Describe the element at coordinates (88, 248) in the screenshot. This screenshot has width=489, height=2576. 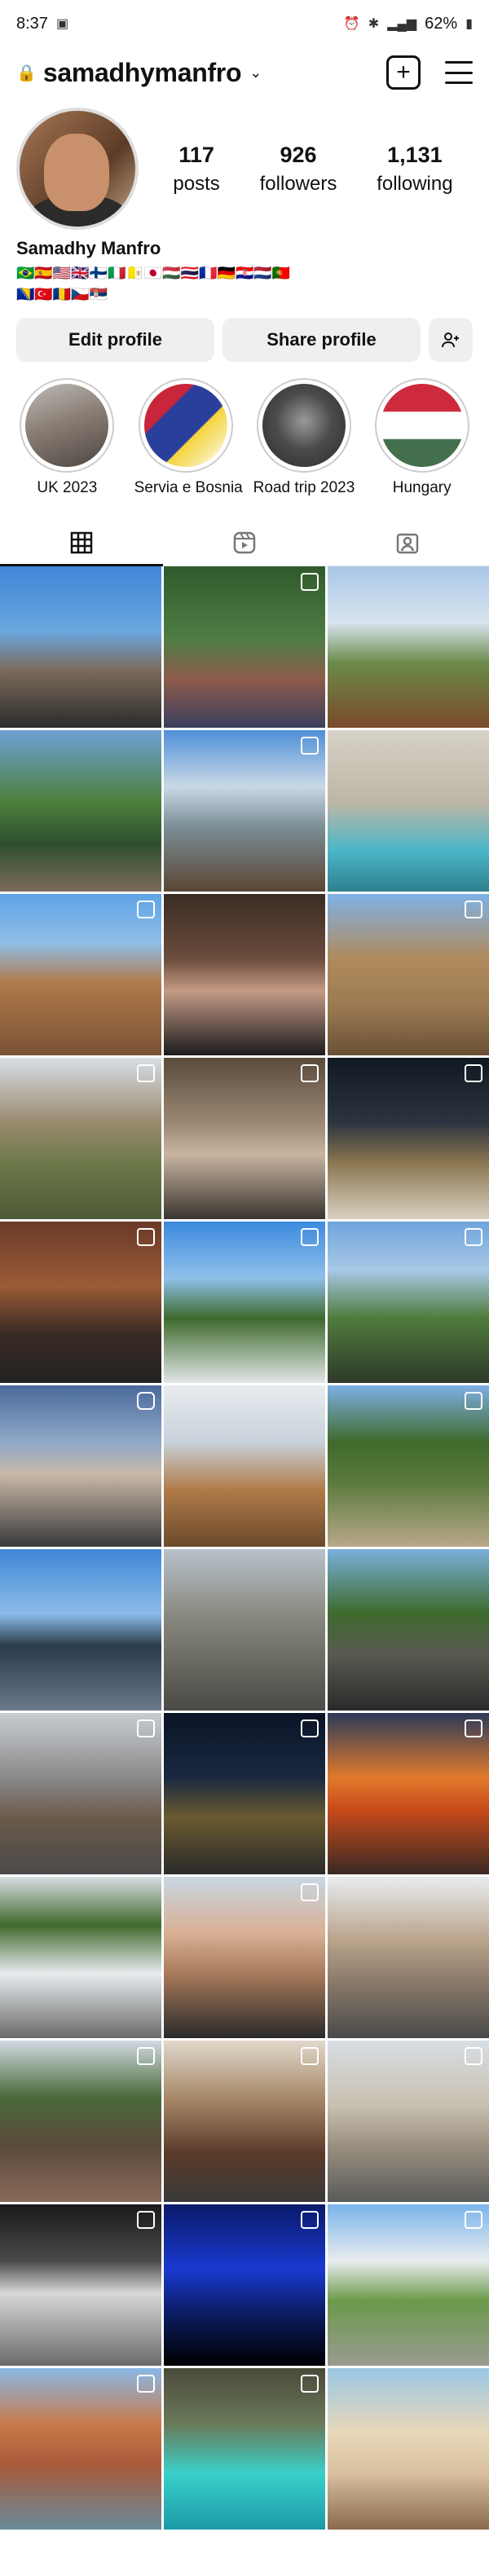
I see `display-name: Samadhy Manfro` at that location.